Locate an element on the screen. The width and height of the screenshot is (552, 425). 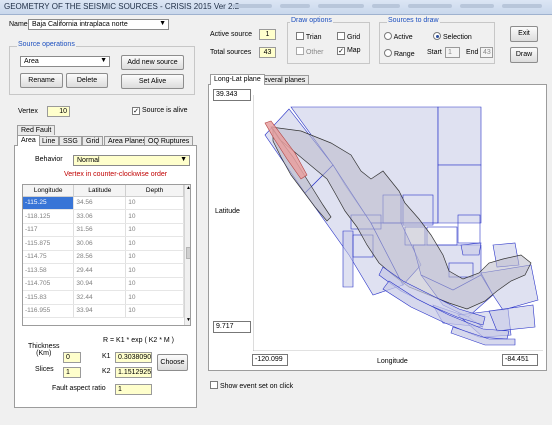
thickness-label: Thickness (Km) is located at coordinates (44, 350).